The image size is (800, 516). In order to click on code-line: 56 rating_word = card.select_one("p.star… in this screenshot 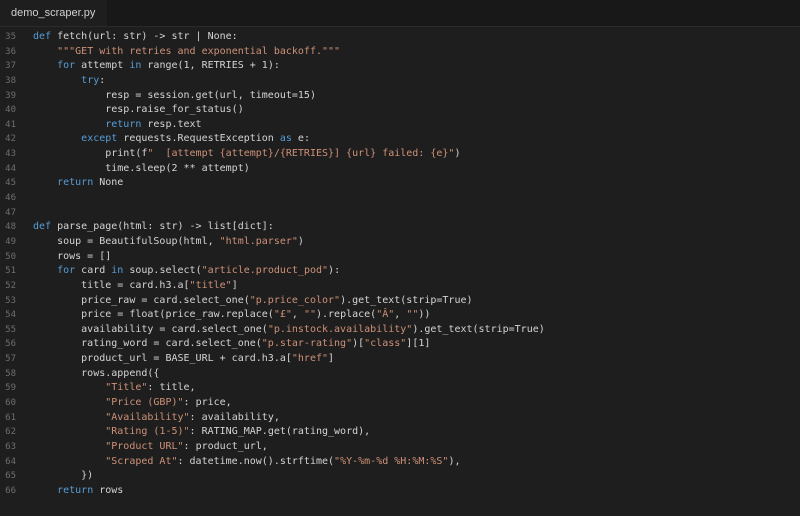, I will do `click(400, 344)`.